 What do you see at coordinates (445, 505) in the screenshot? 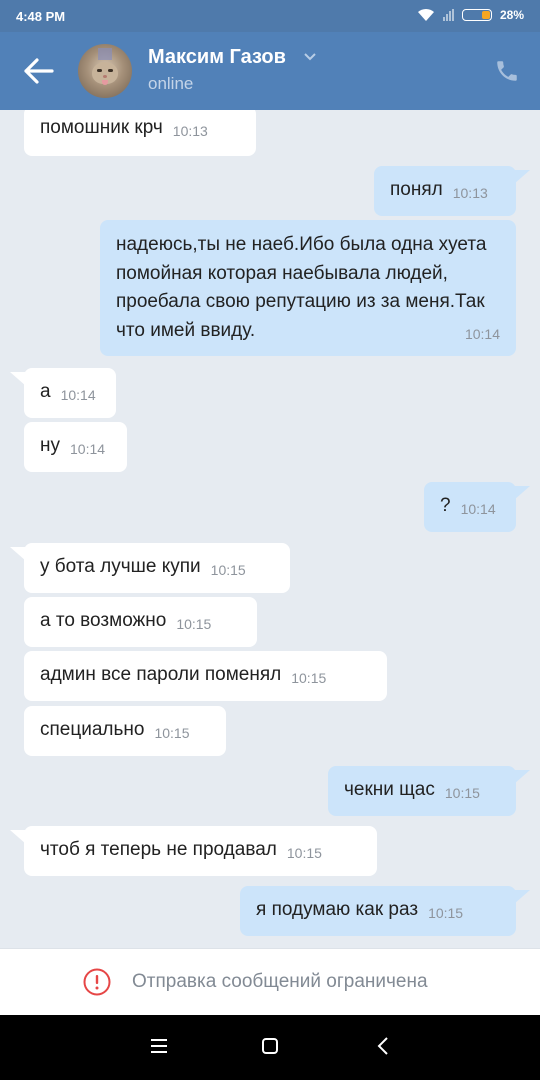
I see `message-text: ?` at bounding box center [445, 505].